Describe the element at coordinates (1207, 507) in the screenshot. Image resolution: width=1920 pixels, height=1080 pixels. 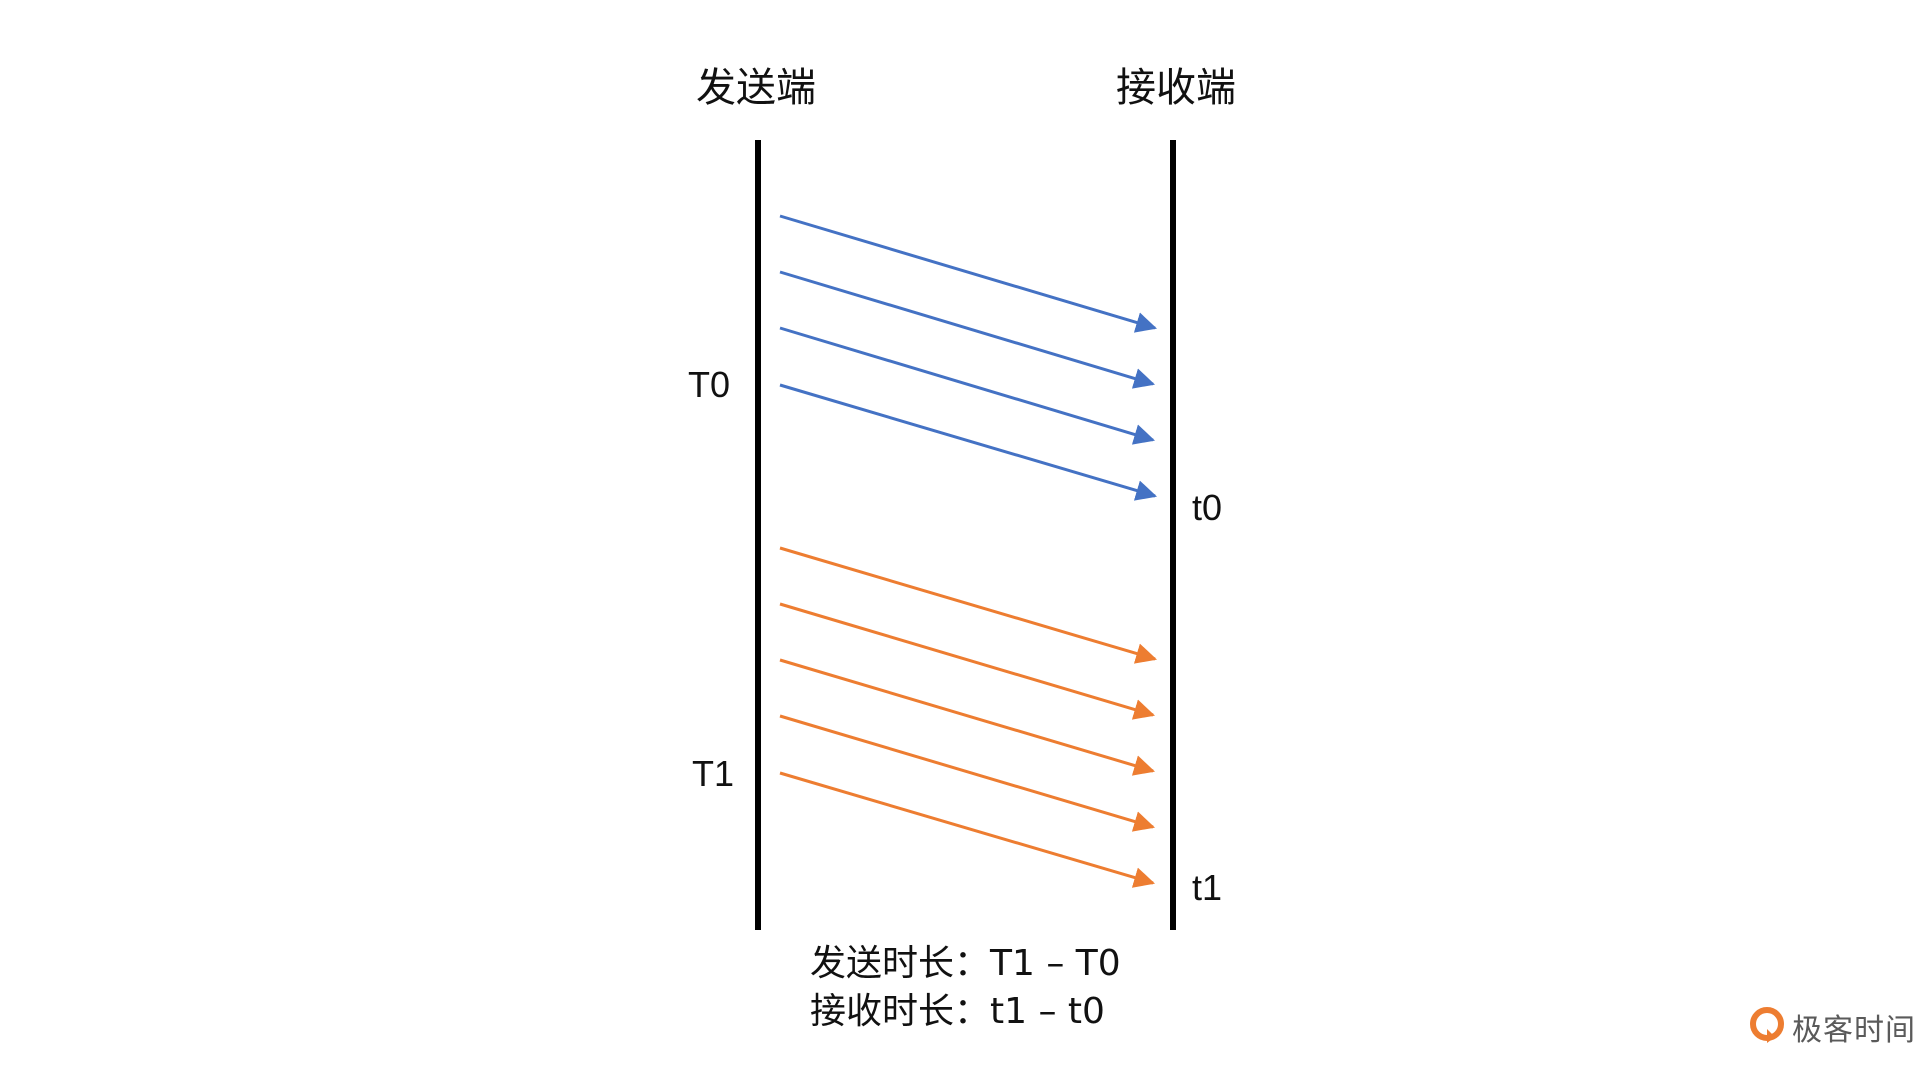
I see `marker-t0: t0` at that location.